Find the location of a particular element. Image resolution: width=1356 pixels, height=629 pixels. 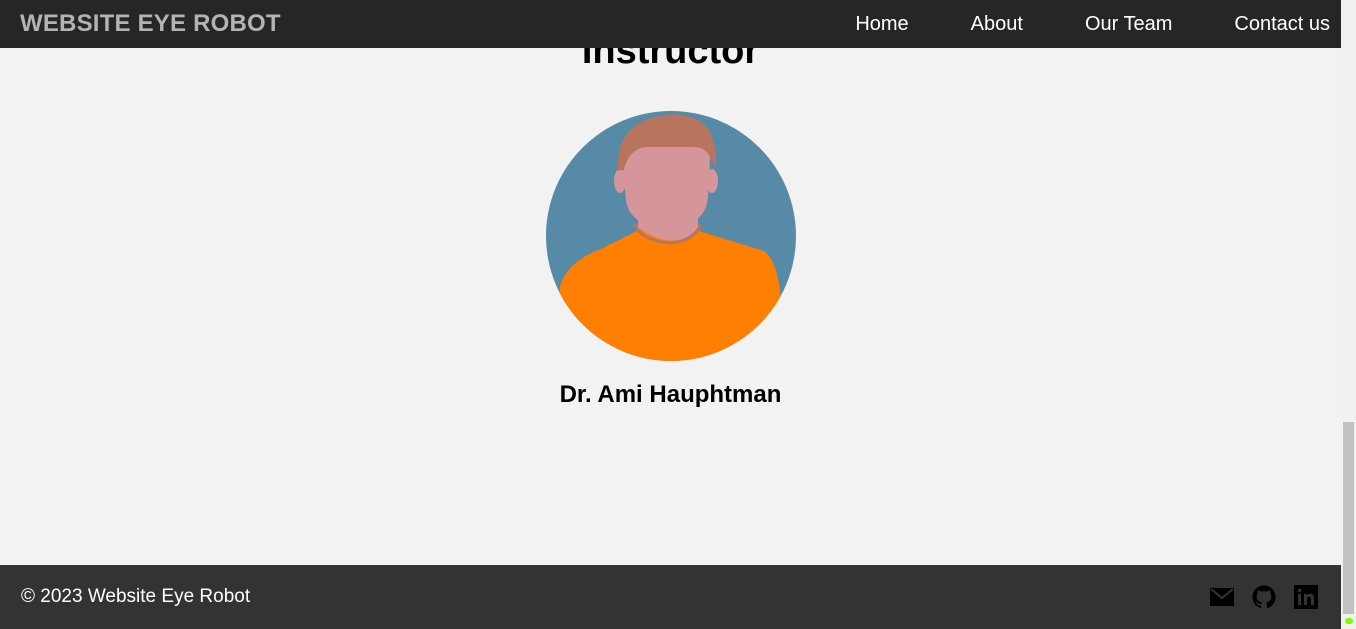

github-icon is located at coordinates (1264, 597).